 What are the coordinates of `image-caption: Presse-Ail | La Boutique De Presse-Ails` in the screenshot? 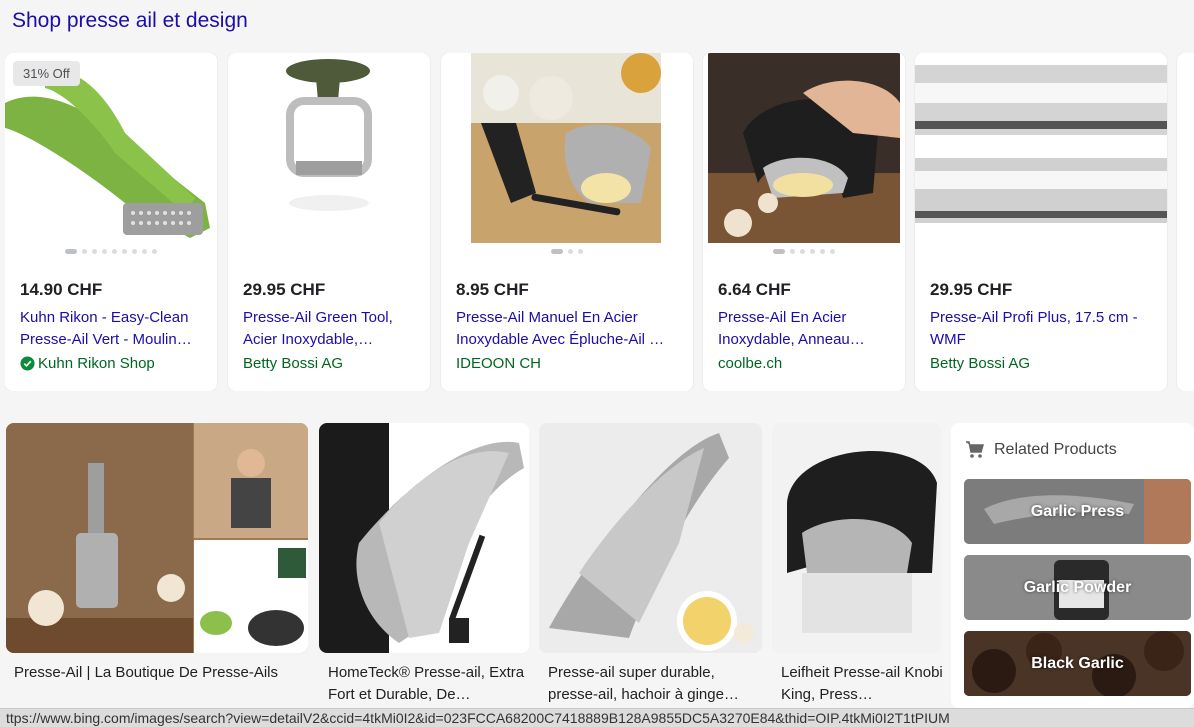 It's located at (164, 673).